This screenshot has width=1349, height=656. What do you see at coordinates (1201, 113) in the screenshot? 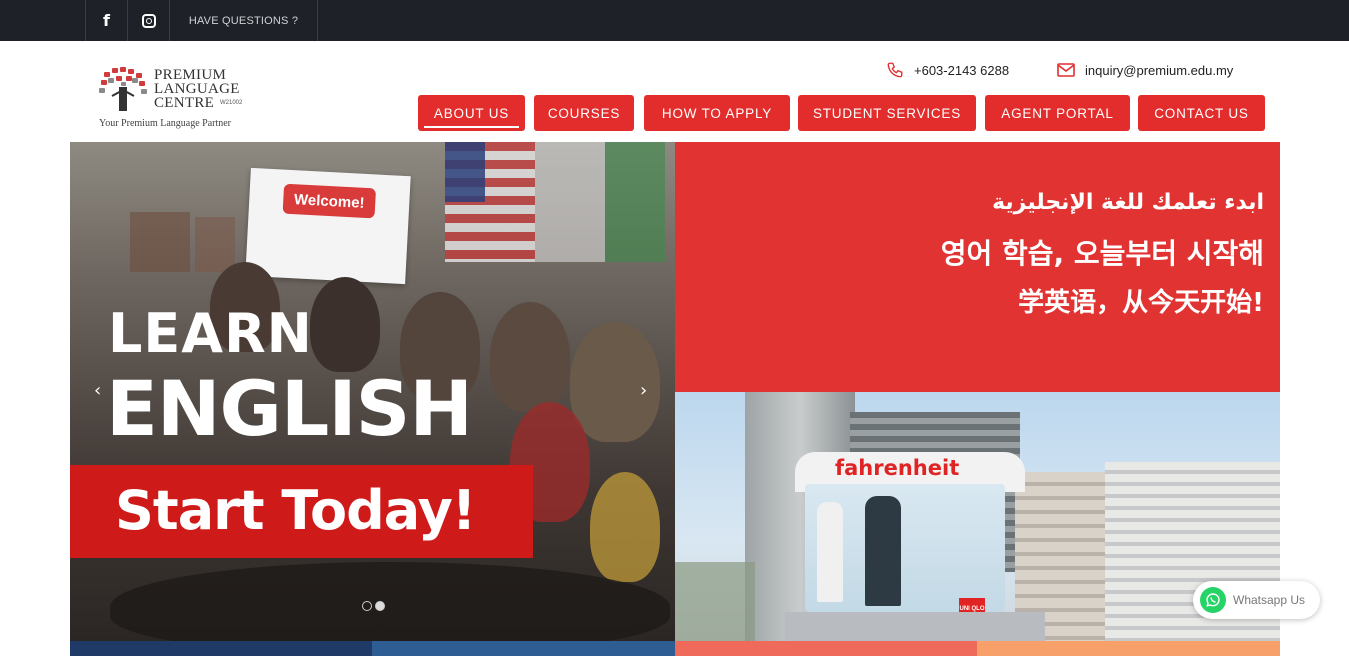
I see `nav-contact-us: CONTACT US` at bounding box center [1201, 113].